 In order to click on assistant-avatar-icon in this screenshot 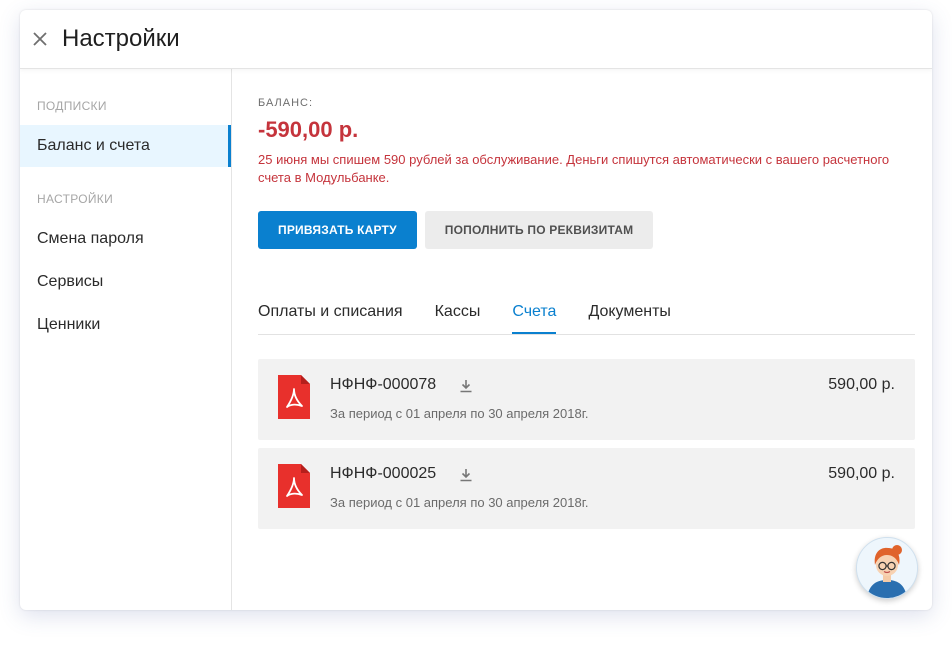, I will do `click(887, 568)`.